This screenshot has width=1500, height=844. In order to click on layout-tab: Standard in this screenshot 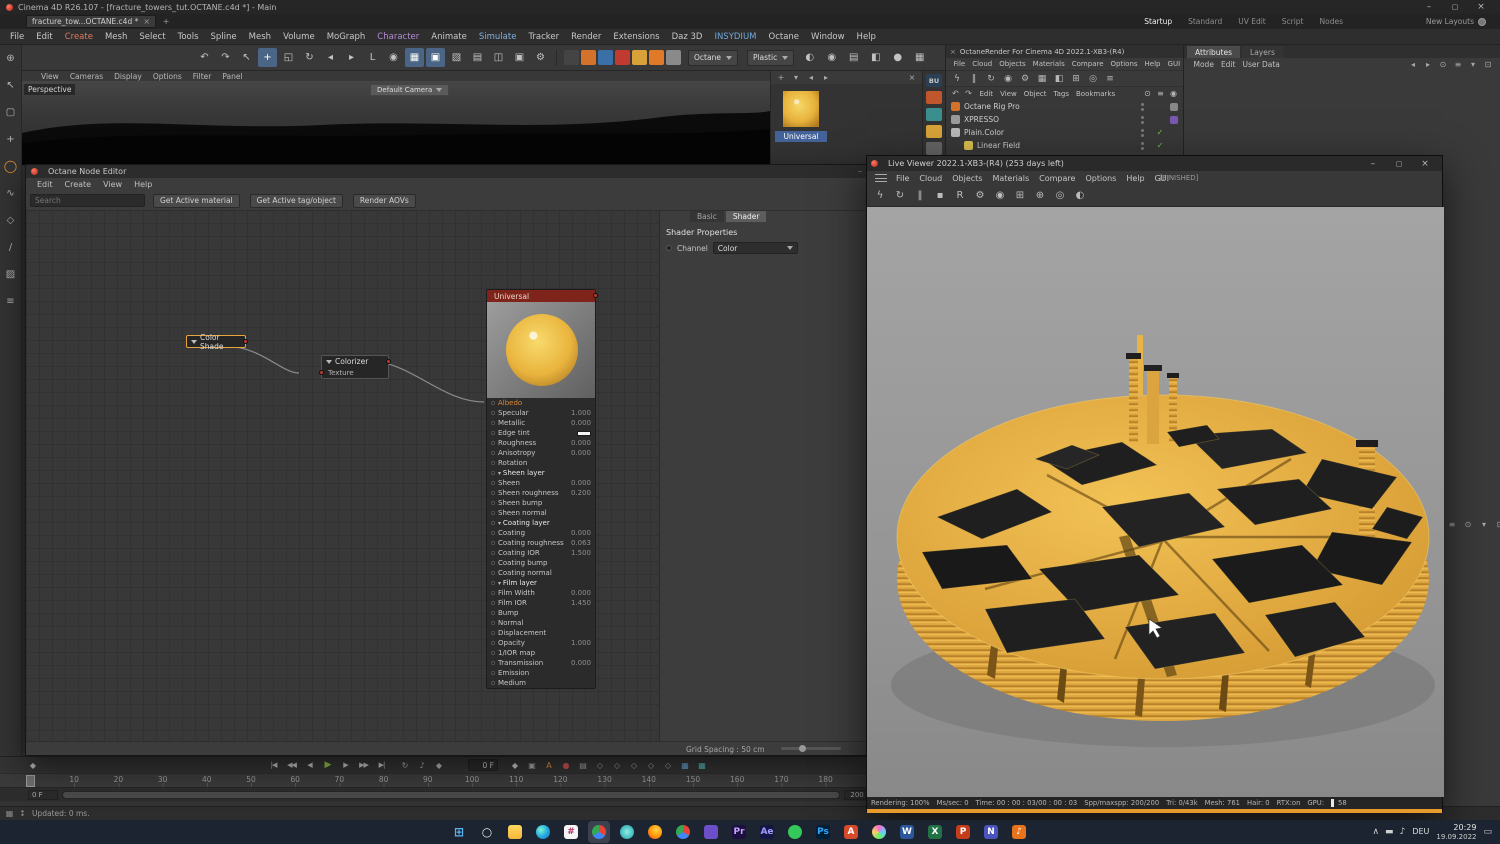, I will do `click(1205, 21)`.